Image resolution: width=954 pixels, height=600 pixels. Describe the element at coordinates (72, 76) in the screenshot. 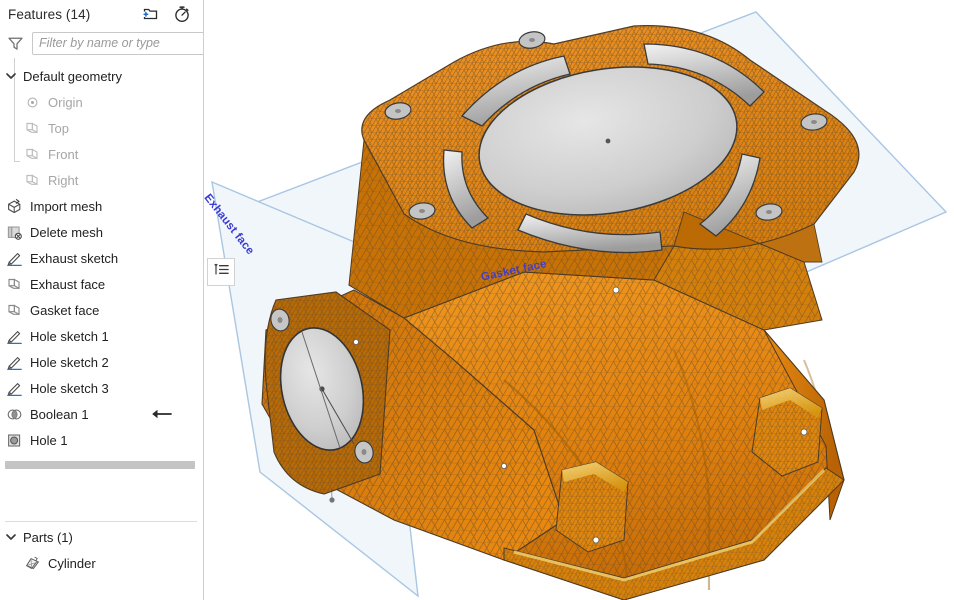

I see `tree-item-label: Default geometry` at that location.